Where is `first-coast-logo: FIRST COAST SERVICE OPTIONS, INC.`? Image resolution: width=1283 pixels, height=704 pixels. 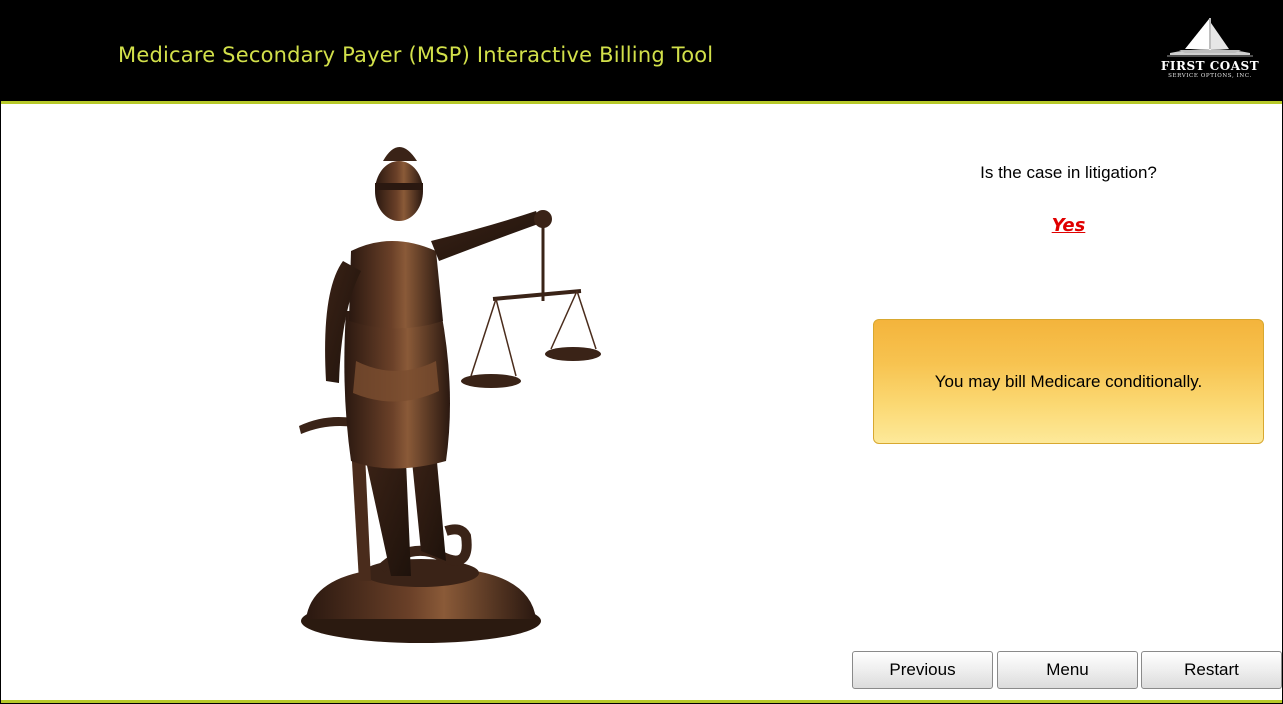 first-coast-logo: FIRST COAST SERVICE OPTIONS, INC. is located at coordinates (1210, 55).